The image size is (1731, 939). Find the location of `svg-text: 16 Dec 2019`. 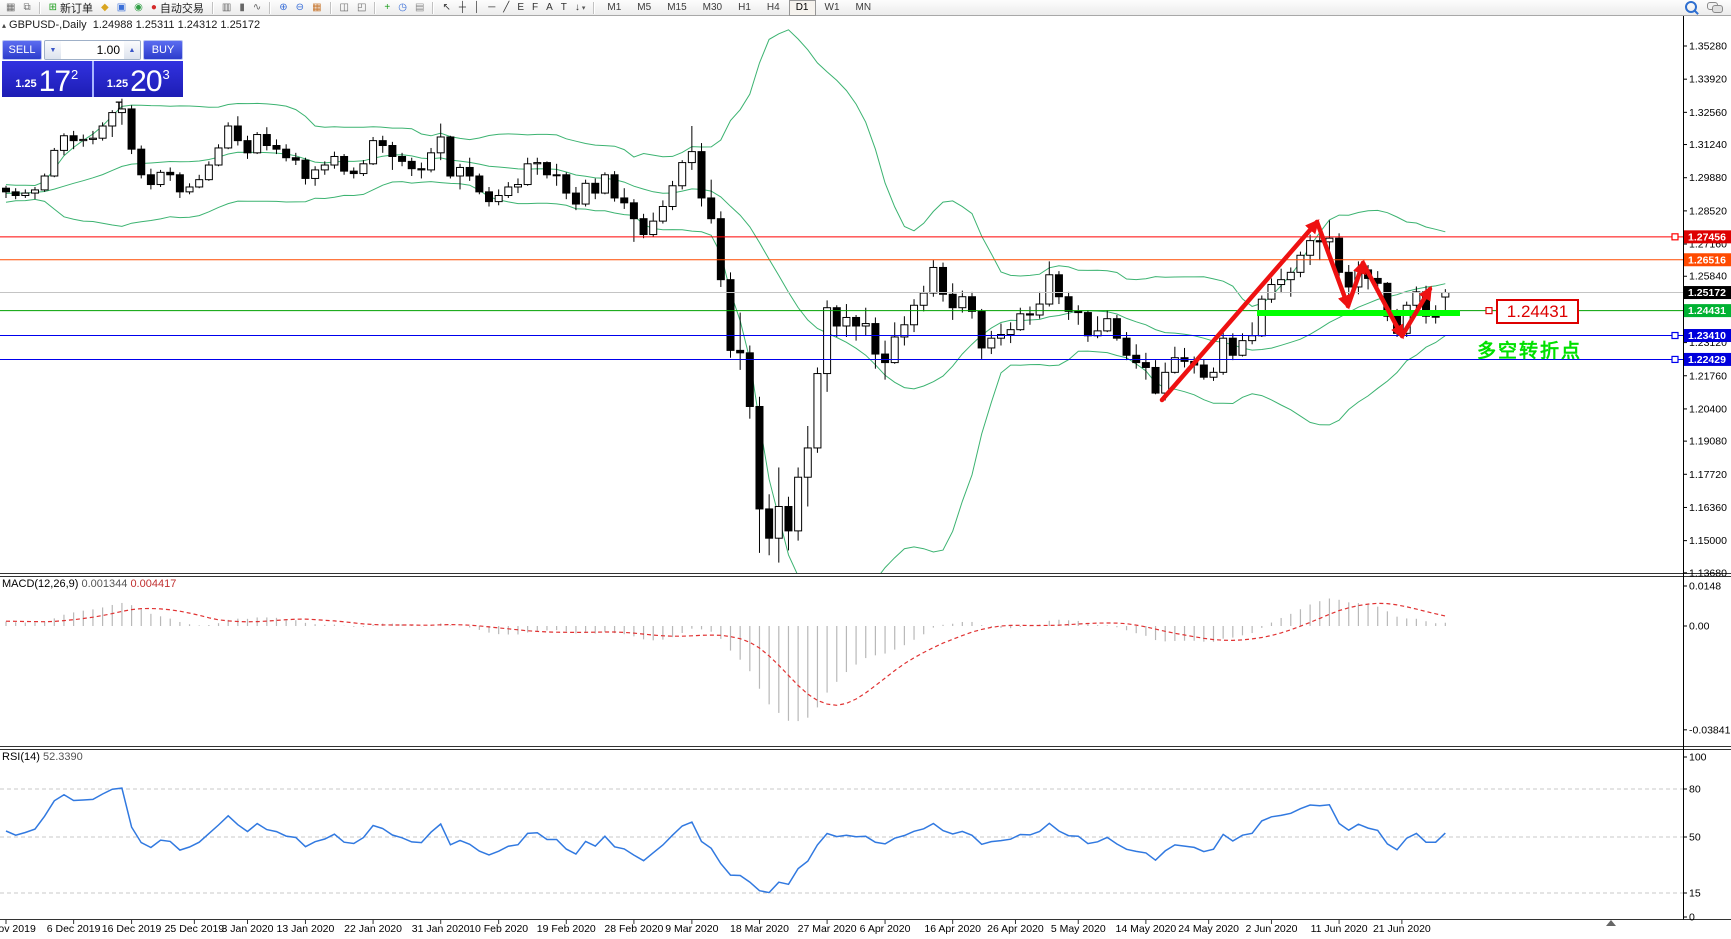

svg-text: 16 Dec 2019 is located at coordinates (132, 929).